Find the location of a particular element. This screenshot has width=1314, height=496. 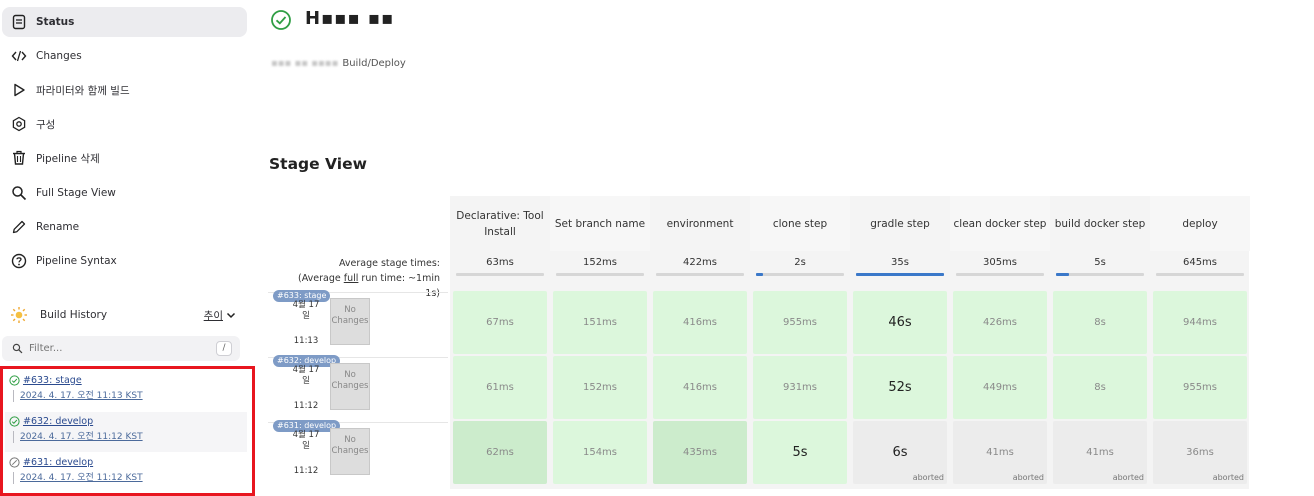

stage-cell: 67ms is located at coordinates (500, 322).